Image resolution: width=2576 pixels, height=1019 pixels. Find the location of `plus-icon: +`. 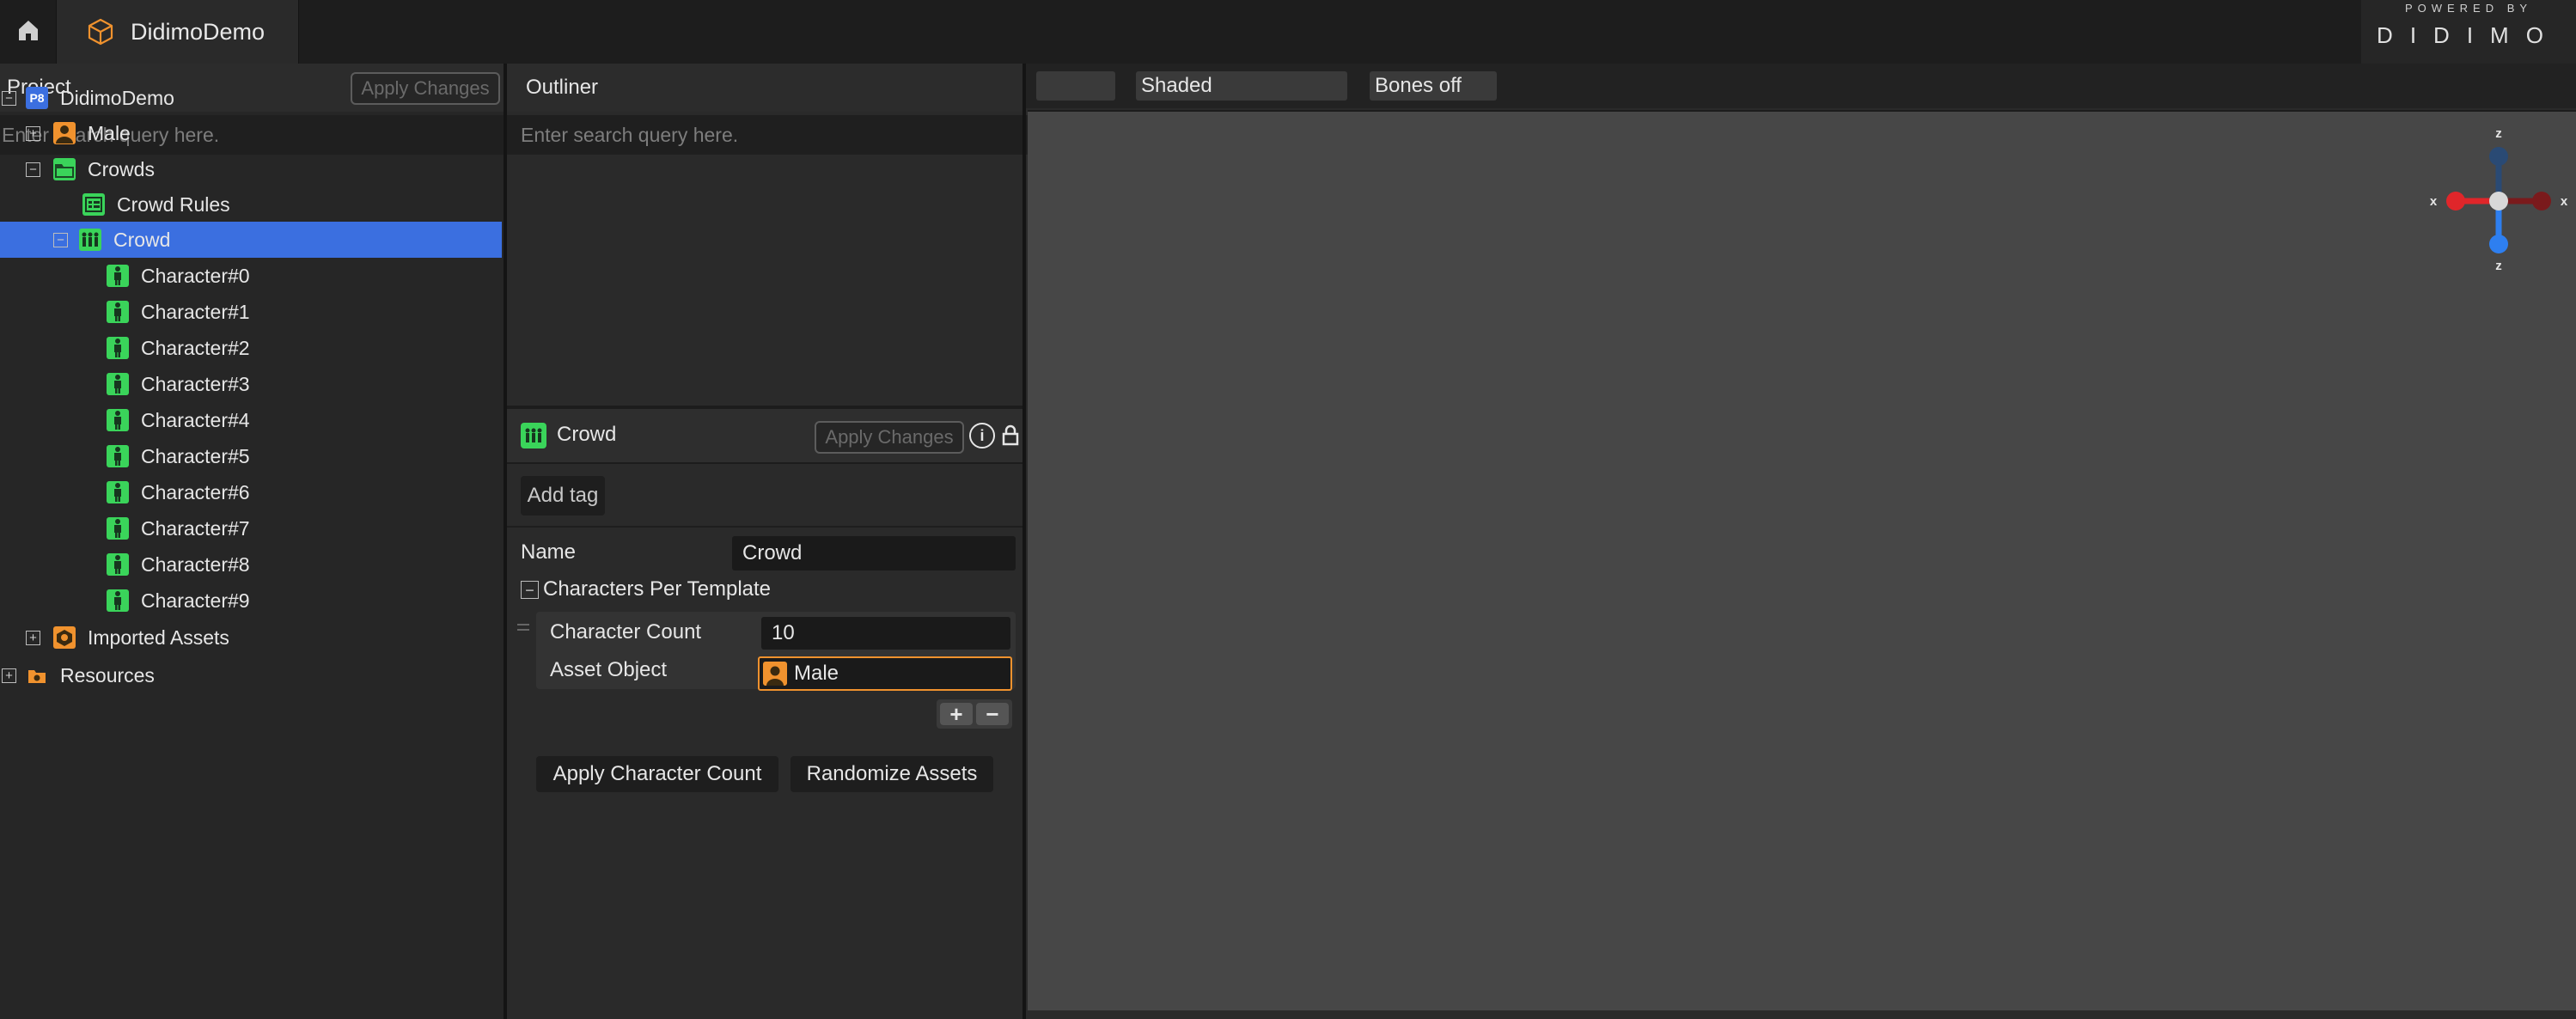

plus-icon: + is located at coordinates (956, 713).